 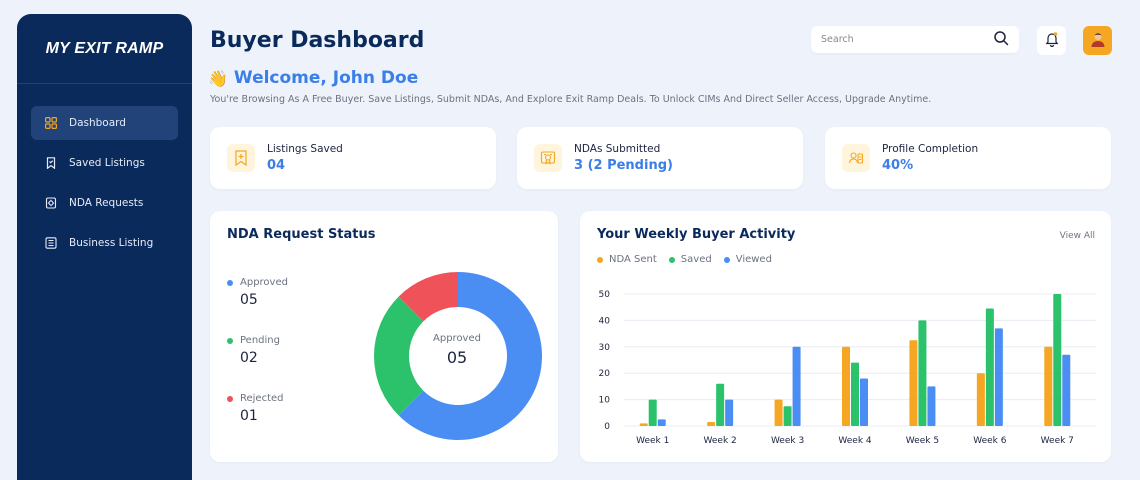 I want to click on welcome-text: Welcome, John Doe, so click(x=326, y=78).